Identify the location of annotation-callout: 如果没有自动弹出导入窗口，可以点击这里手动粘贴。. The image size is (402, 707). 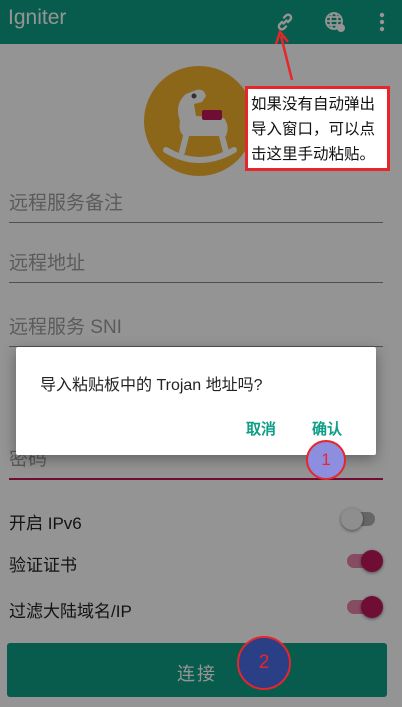
(317, 128).